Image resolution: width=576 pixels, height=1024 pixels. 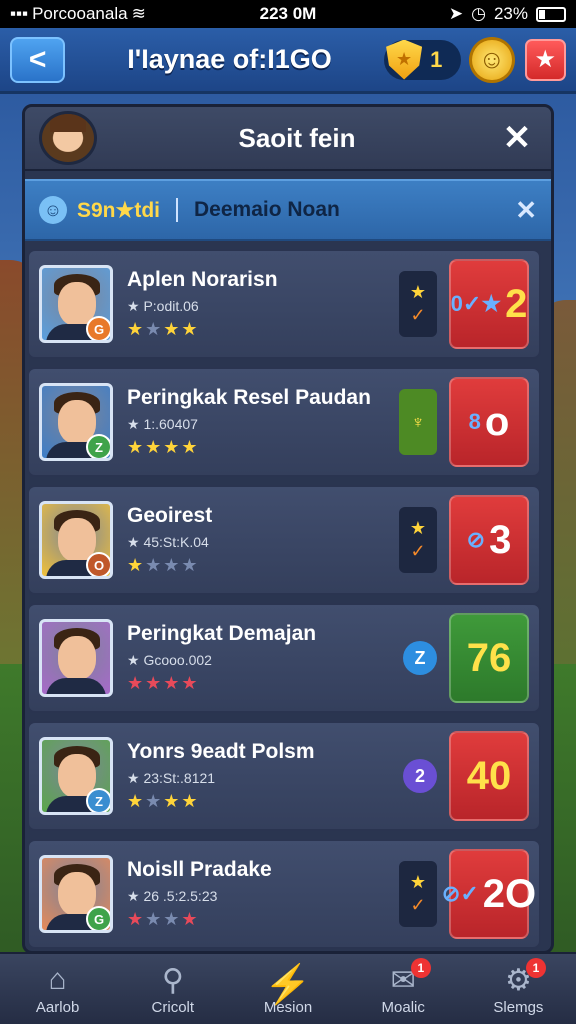 I want to click on player-info: Yonrs 9eadt Polsm ★ 23:St:.8121 ★★★★, so click(x=265, y=776).